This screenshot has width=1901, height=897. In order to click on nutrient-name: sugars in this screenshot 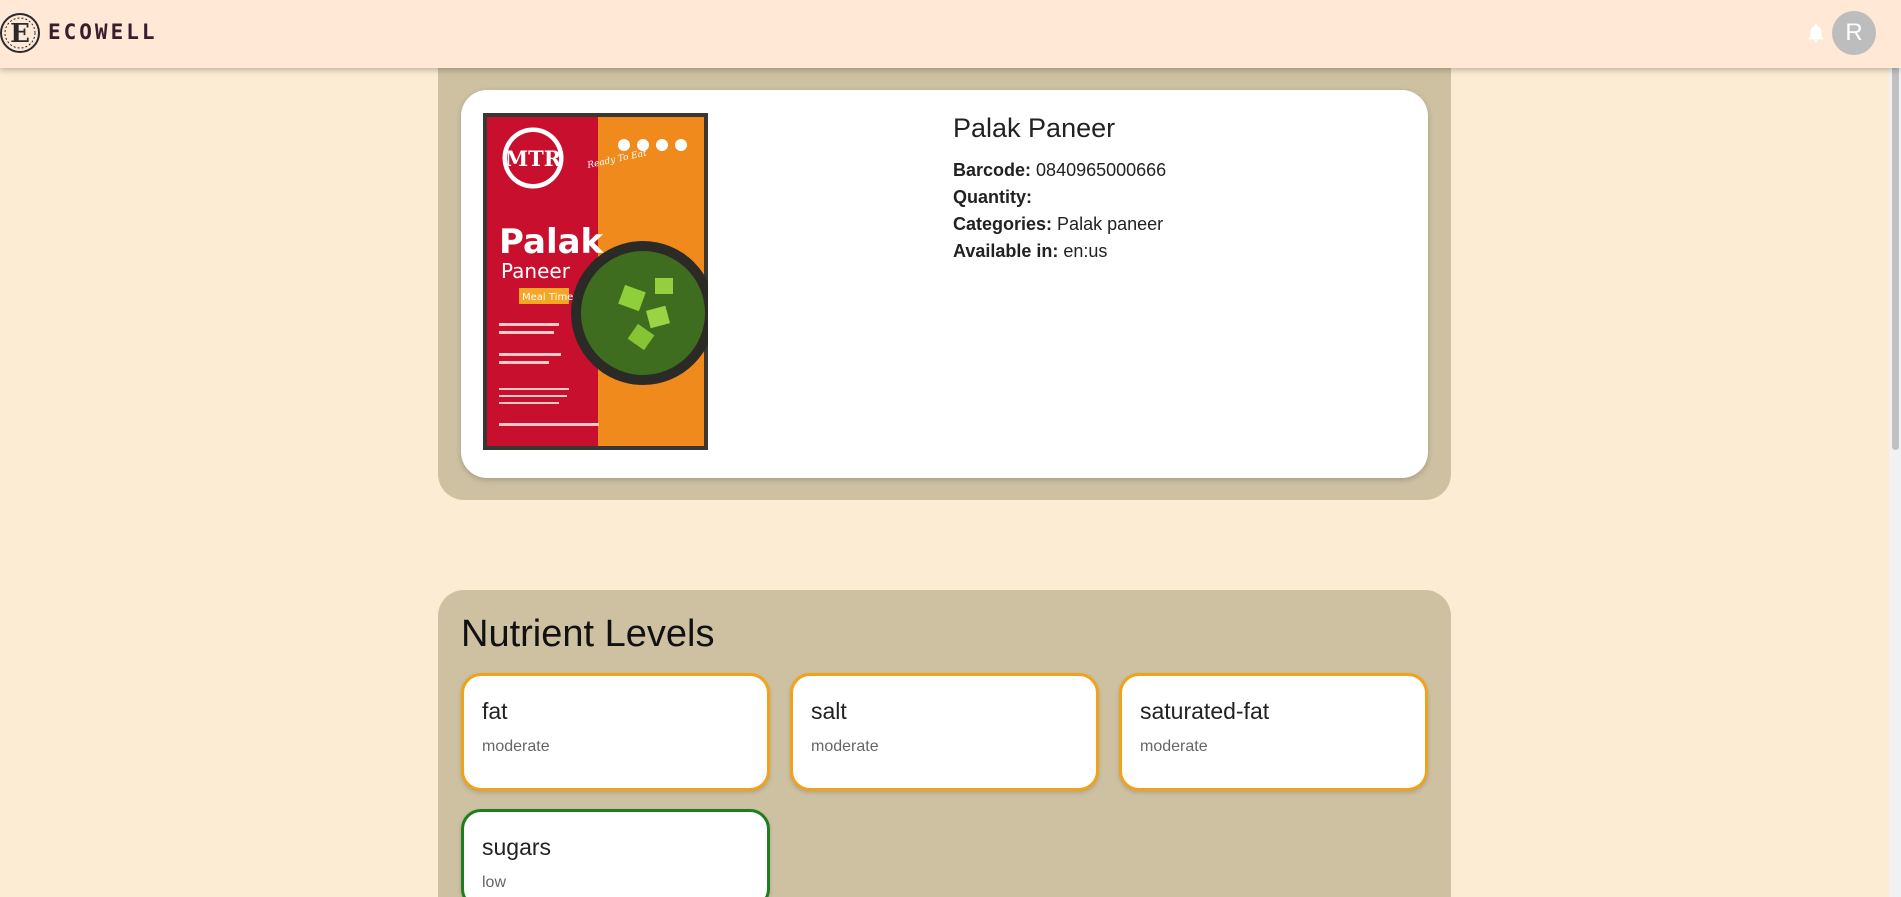, I will do `click(517, 847)`.